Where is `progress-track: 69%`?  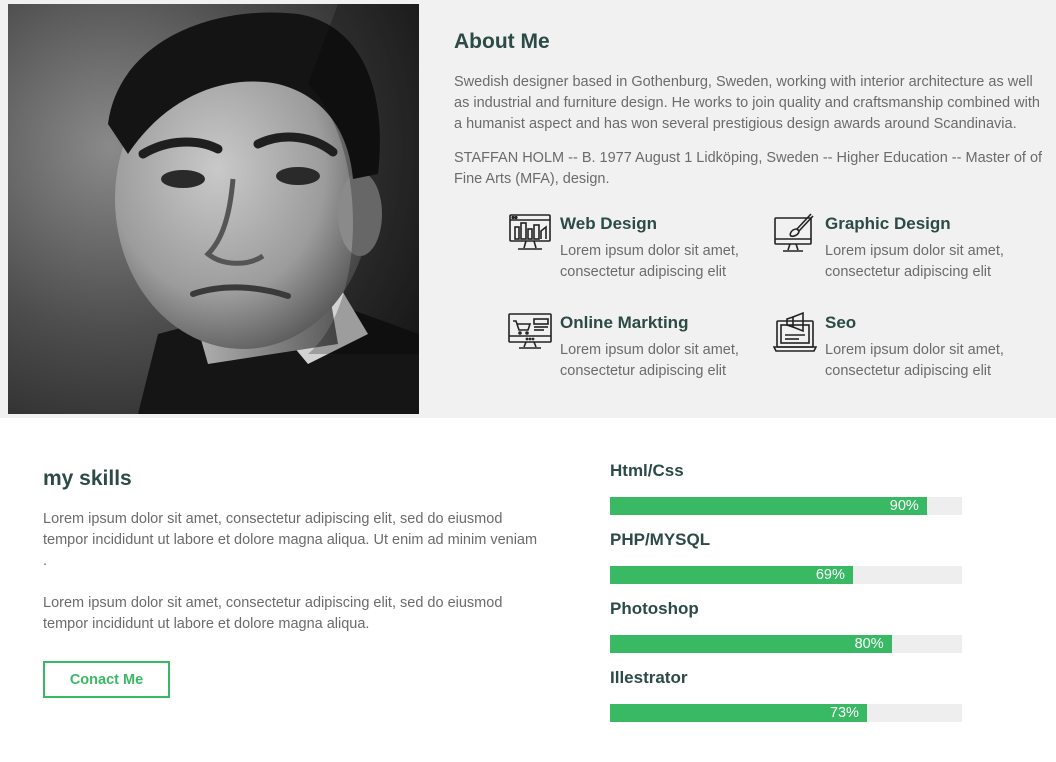 progress-track: 69% is located at coordinates (786, 575).